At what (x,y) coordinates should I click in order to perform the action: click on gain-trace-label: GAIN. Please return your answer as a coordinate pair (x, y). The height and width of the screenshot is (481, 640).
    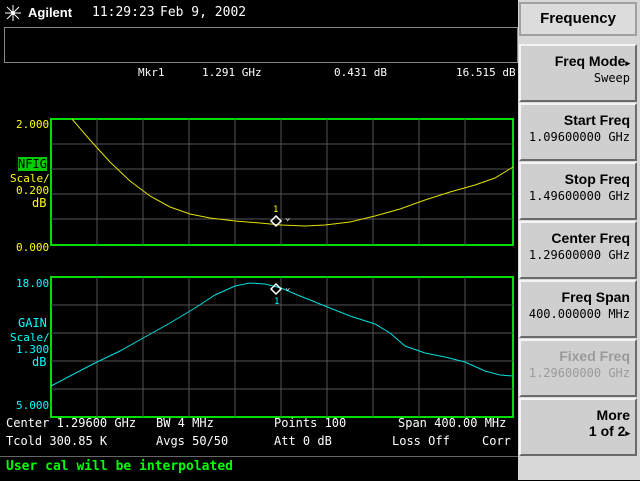
    Looking at the image, I should click on (32, 323).